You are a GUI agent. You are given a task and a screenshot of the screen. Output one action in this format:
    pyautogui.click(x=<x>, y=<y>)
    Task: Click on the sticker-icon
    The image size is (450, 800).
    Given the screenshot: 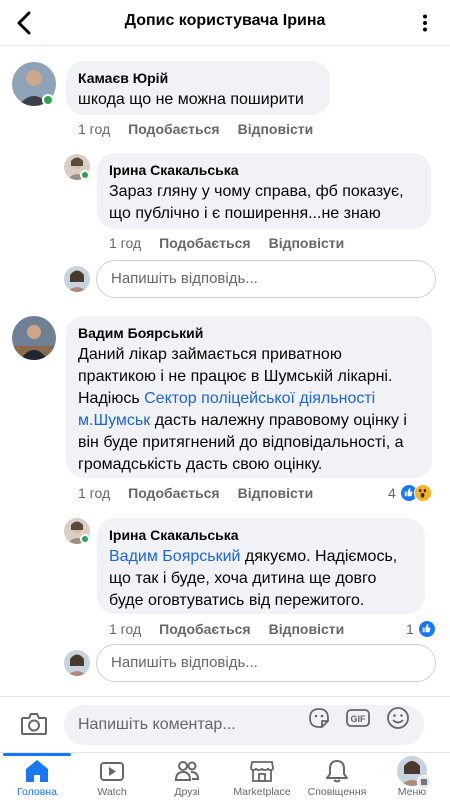 What is the action you would take?
    pyautogui.click(x=319, y=718)
    